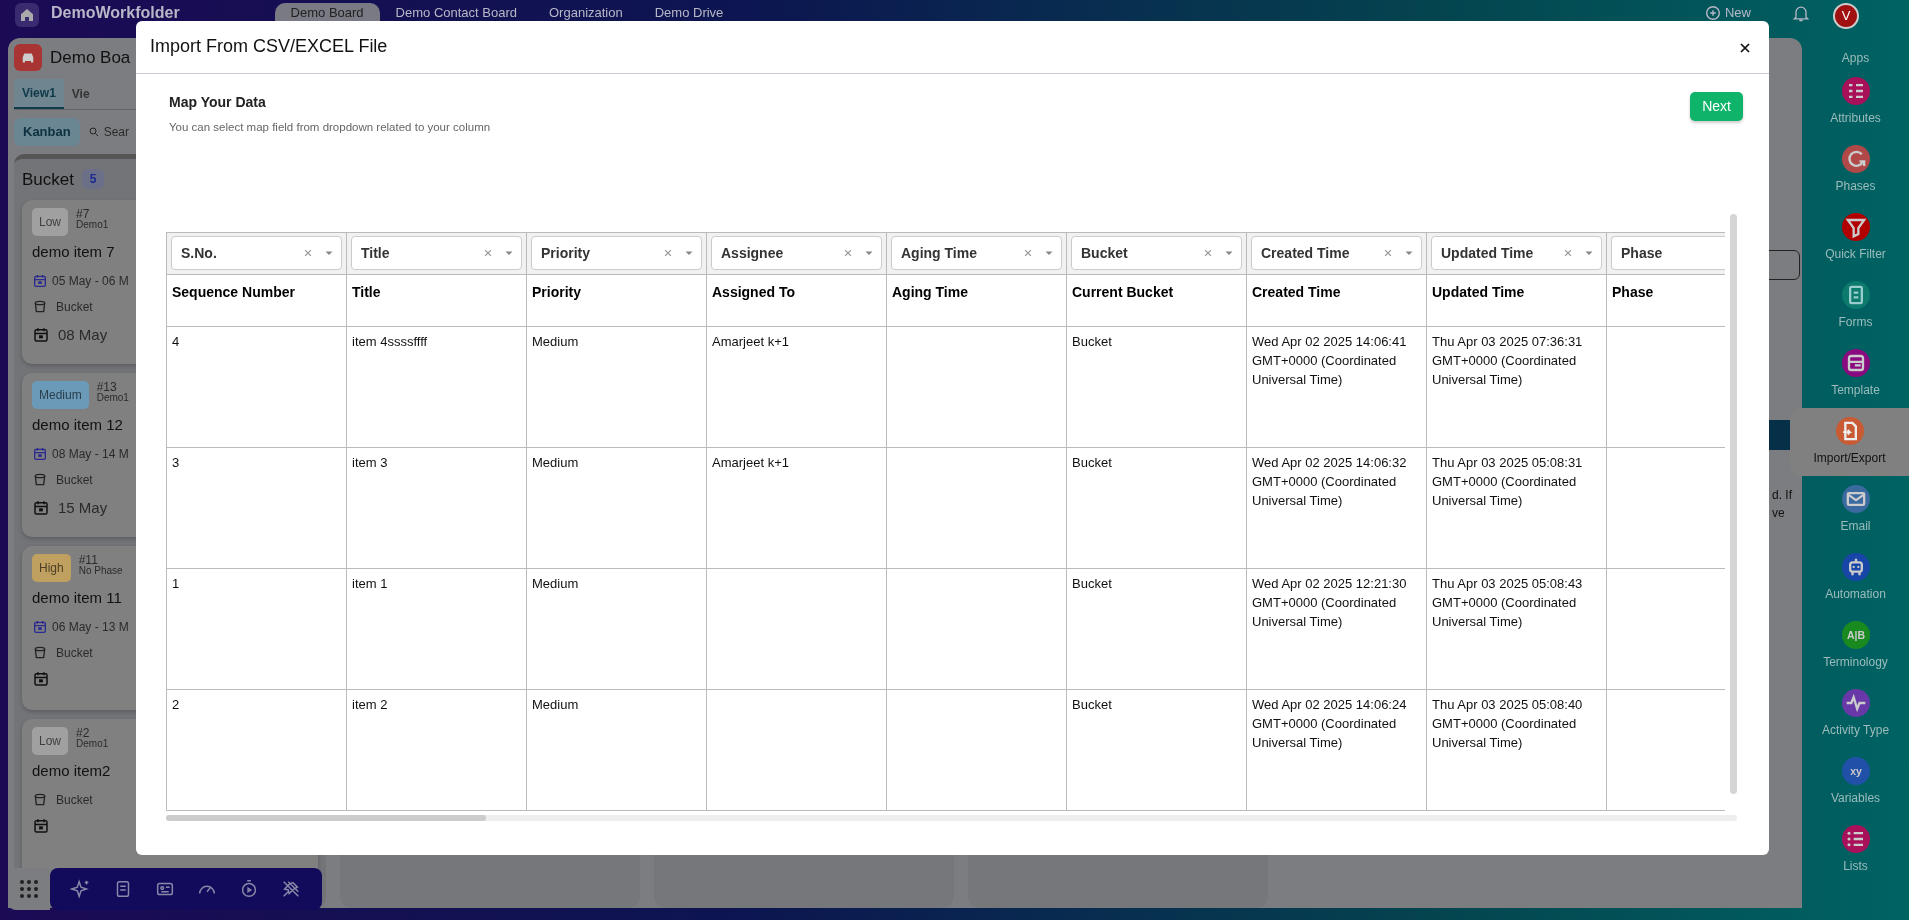 The height and width of the screenshot is (920, 1909). What do you see at coordinates (796, 253) in the screenshot?
I see `select-field: Assignee` at bounding box center [796, 253].